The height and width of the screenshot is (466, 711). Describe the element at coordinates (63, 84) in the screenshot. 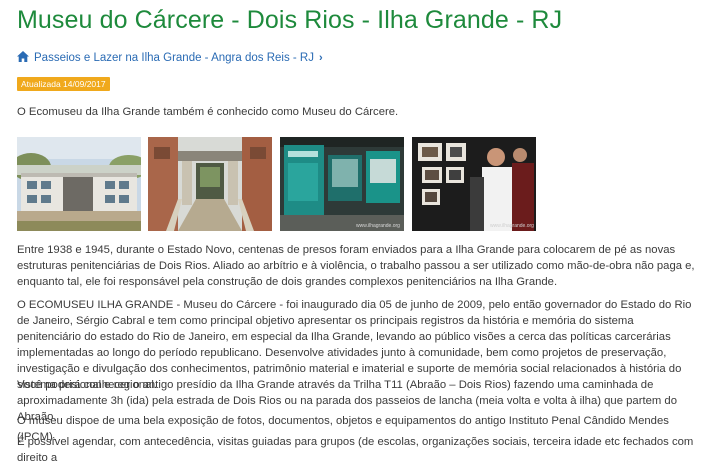

I see `updated-date-badge: Atualizada 14/09/2017` at that location.